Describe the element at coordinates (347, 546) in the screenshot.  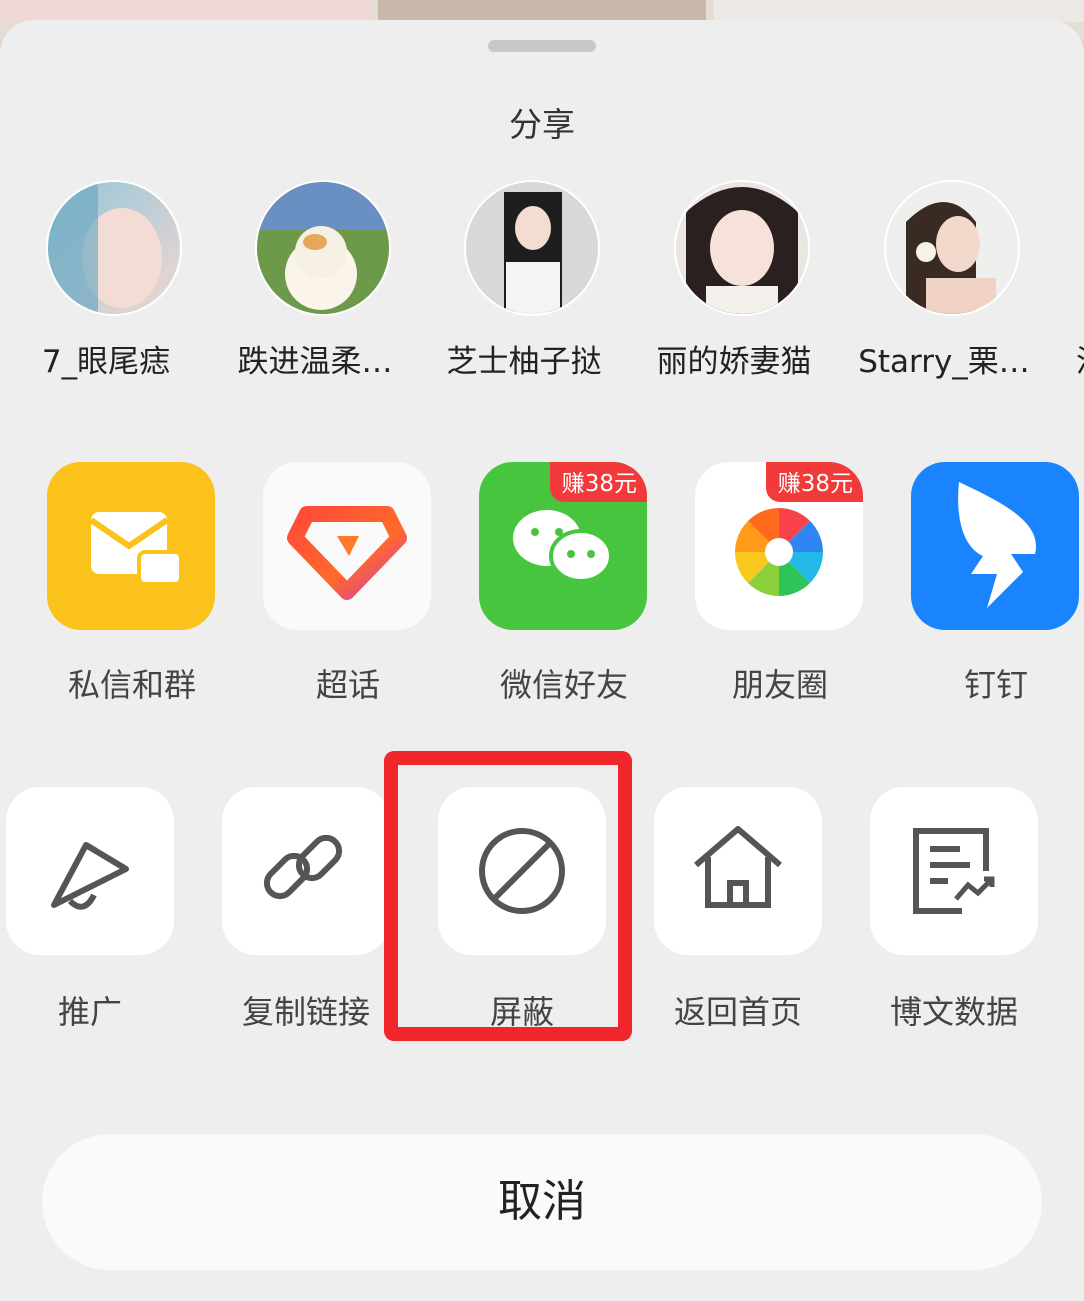
I see `diamond-icon` at that location.